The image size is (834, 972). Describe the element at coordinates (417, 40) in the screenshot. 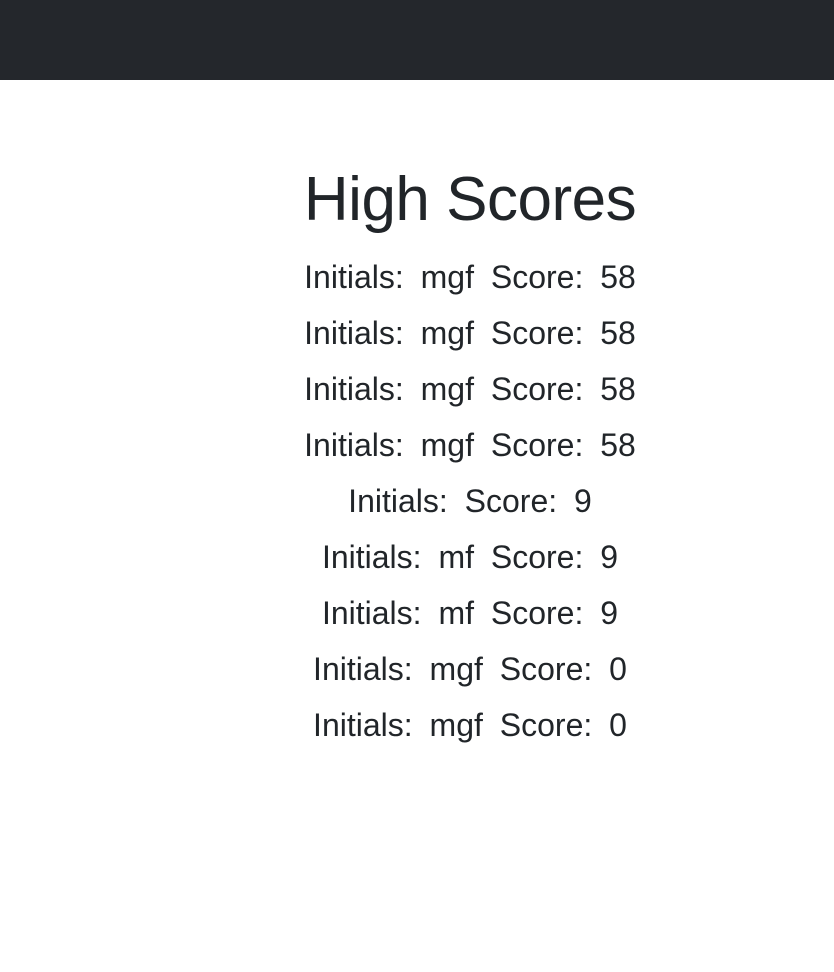

I see `top-navbar` at that location.